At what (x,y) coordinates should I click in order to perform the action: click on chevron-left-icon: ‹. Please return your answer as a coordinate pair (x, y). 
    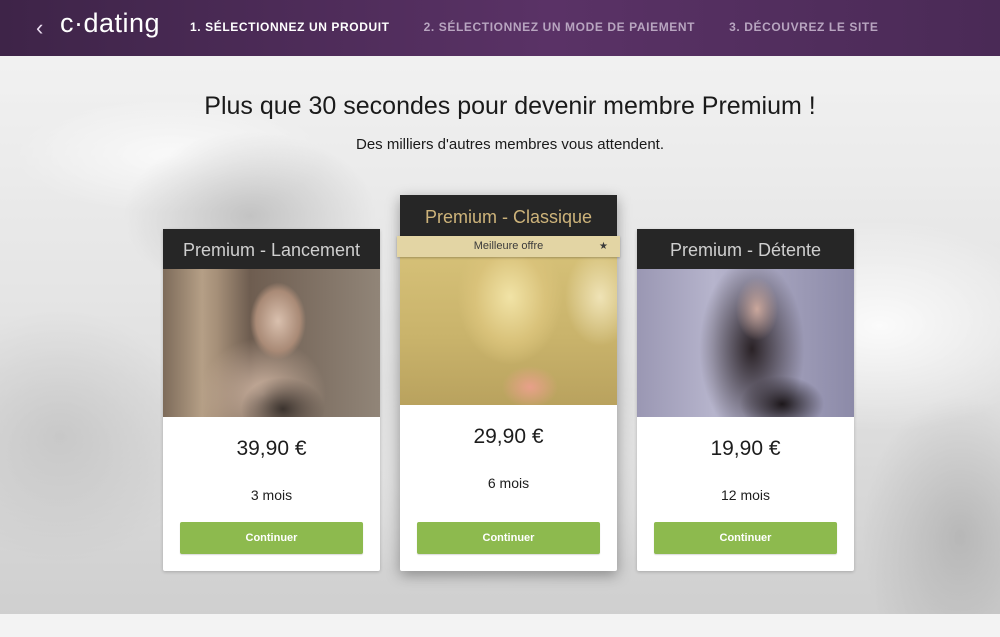
    Looking at the image, I should click on (45, 28).